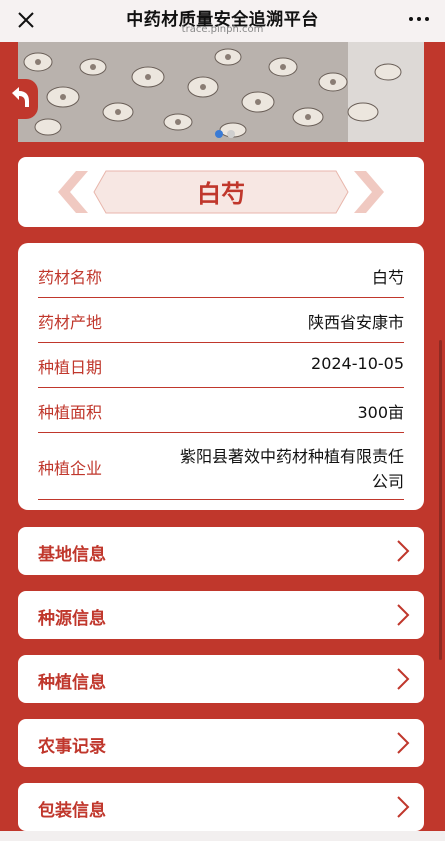 The height and width of the screenshot is (841, 445). What do you see at coordinates (222, 21) in the screenshot?
I see `top-bar: 中药材质量安全追溯平台 trace.pinph.com` at bounding box center [222, 21].